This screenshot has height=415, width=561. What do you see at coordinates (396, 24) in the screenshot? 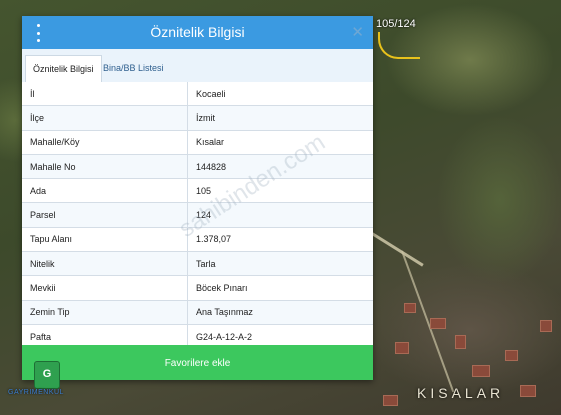
I see `parcel-number-label: 105/124` at bounding box center [396, 24].